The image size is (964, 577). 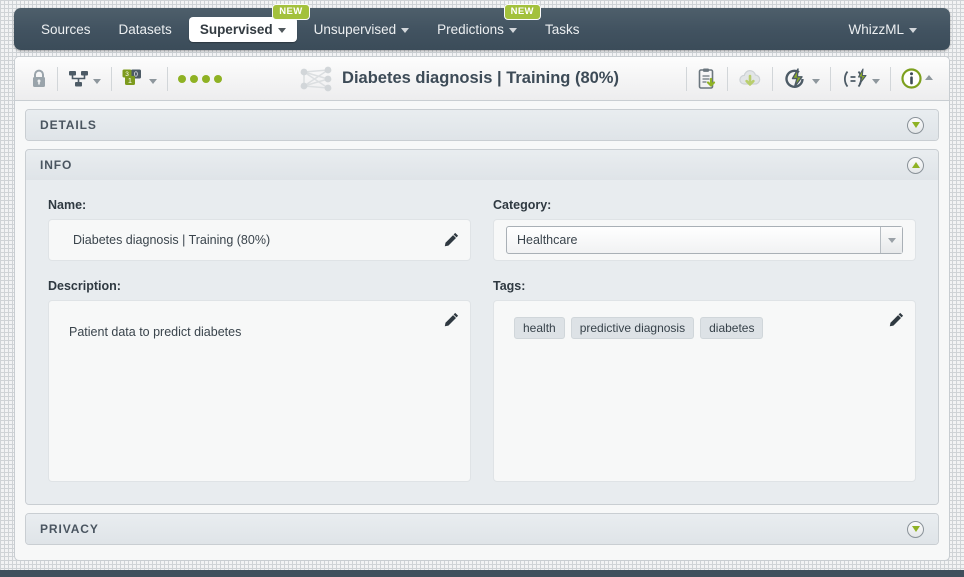 I want to click on tags-field: health predictive diagnosis diabetes, so click(x=704, y=391).